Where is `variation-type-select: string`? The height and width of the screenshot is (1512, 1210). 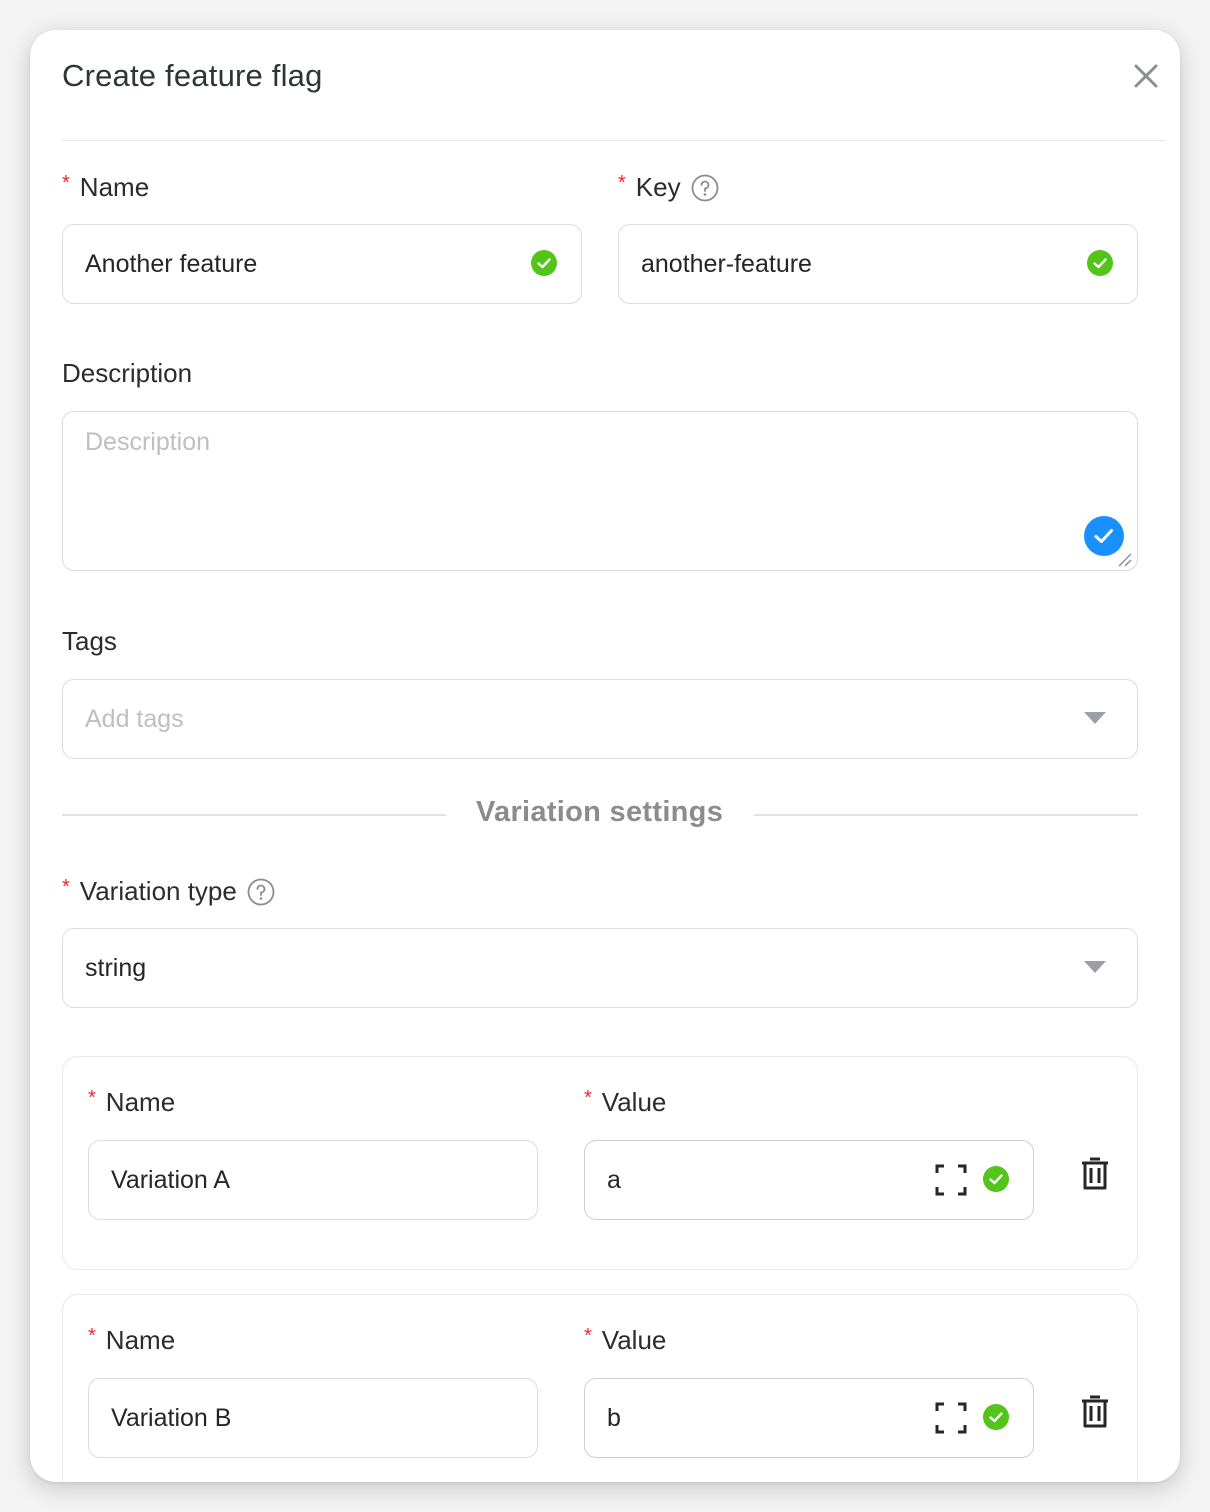 variation-type-select: string is located at coordinates (600, 968).